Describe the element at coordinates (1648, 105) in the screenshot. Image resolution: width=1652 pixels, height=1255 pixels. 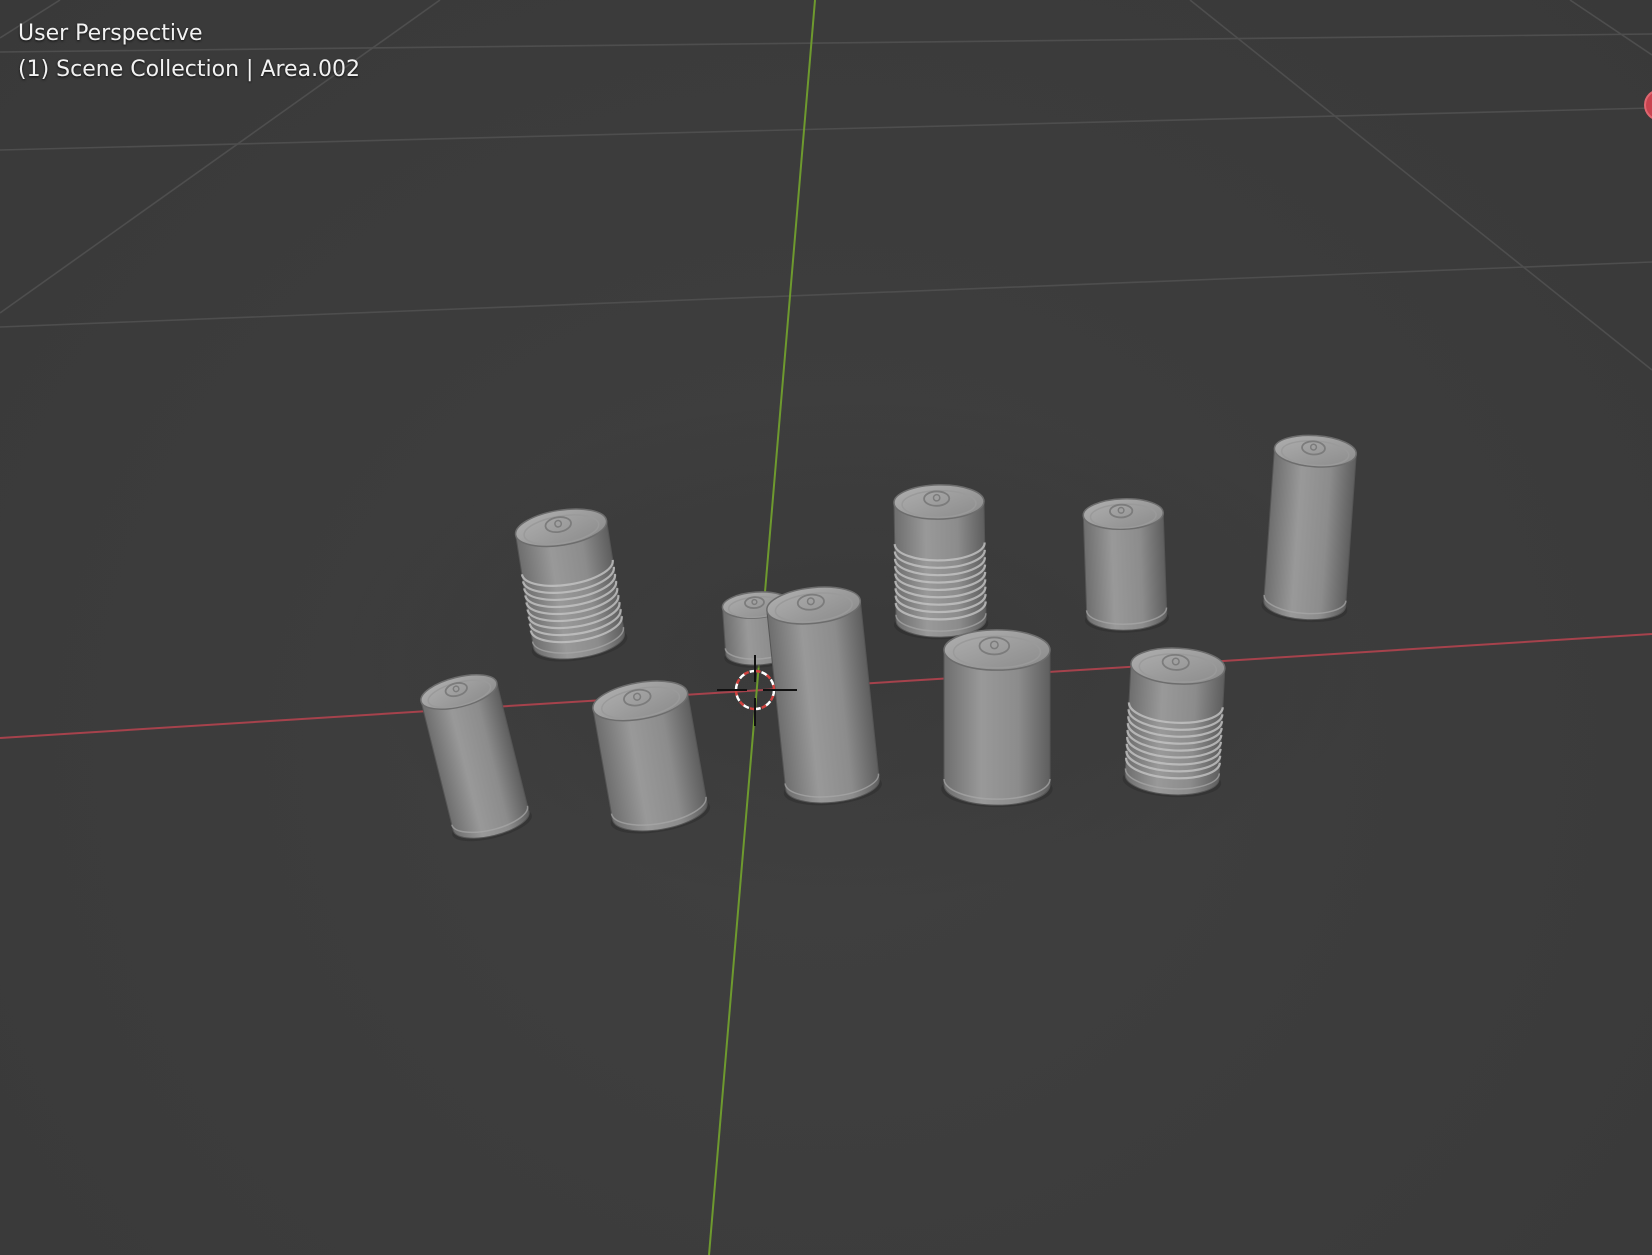
I see `navigation-gizmo-icon` at that location.